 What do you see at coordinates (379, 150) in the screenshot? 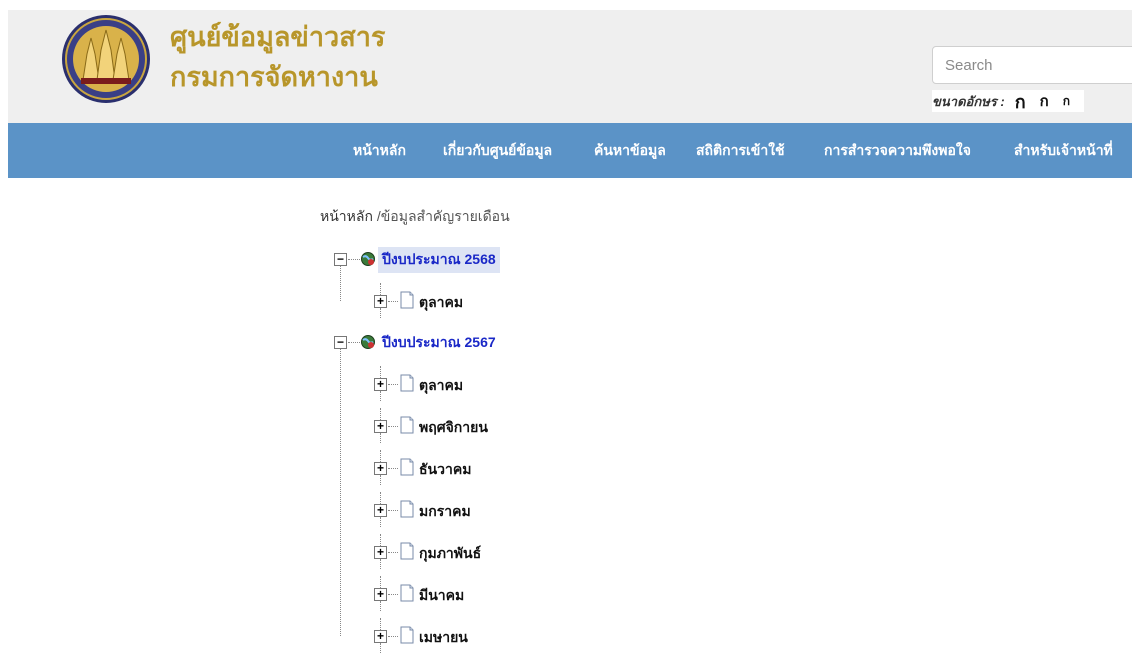
I see `nav-item-home: หน้าหลัก` at bounding box center [379, 150].